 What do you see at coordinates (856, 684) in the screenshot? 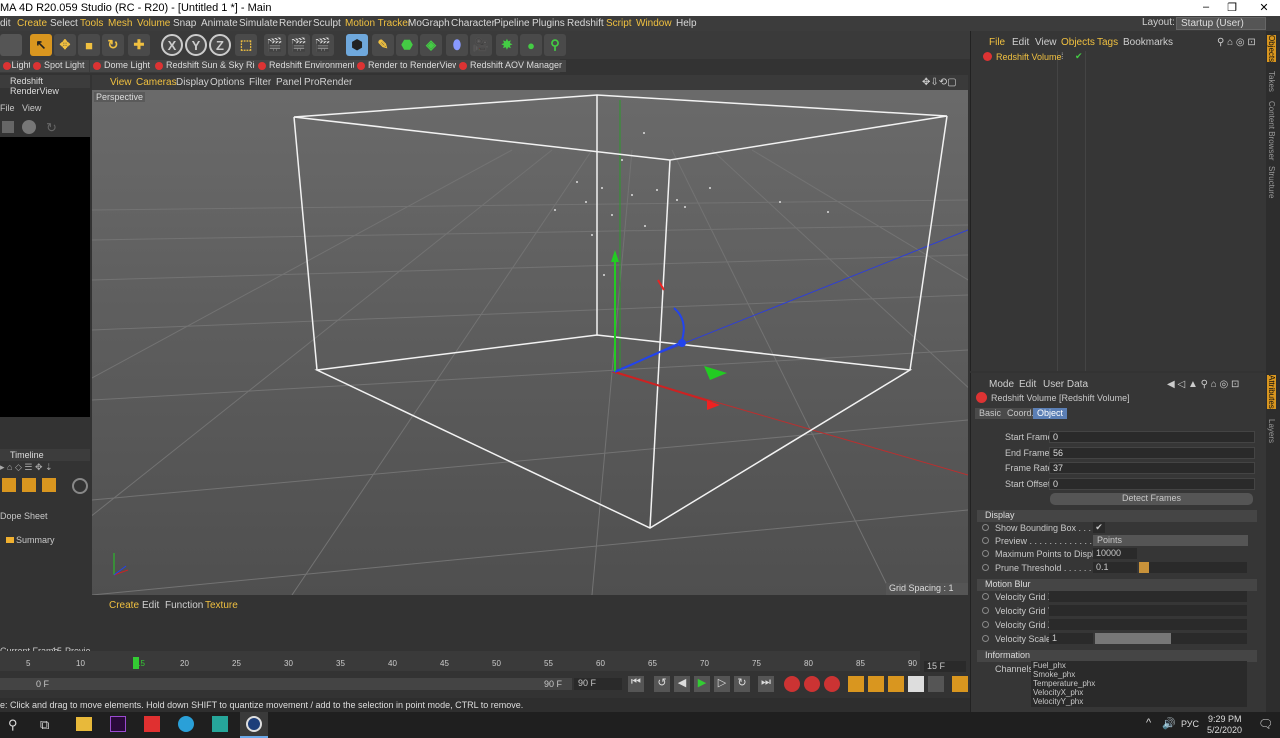
I see `key-position-icon` at bounding box center [856, 684].